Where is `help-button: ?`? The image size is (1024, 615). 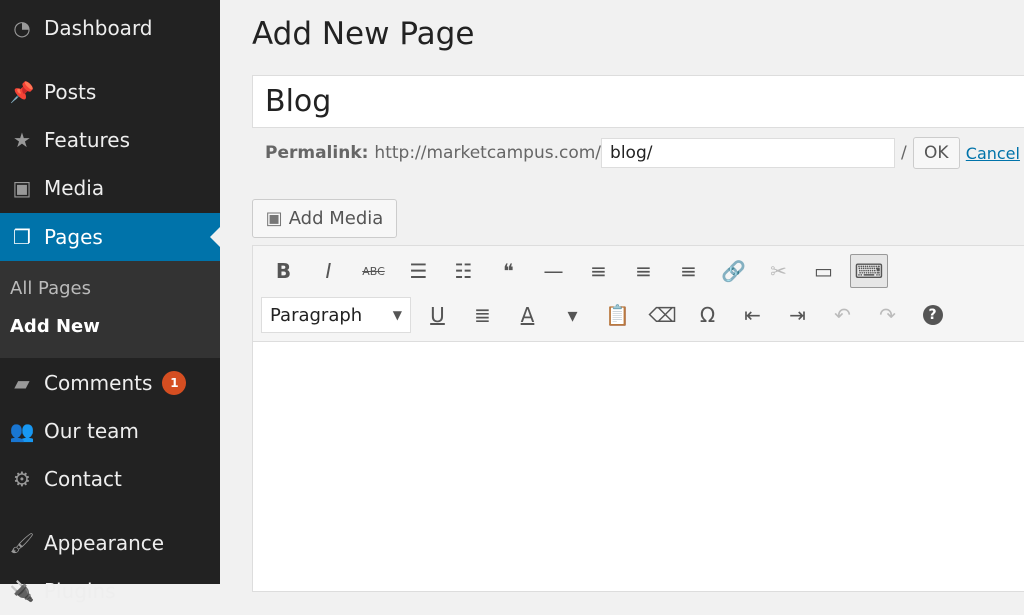
help-button: ? is located at coordinates (932, 315).